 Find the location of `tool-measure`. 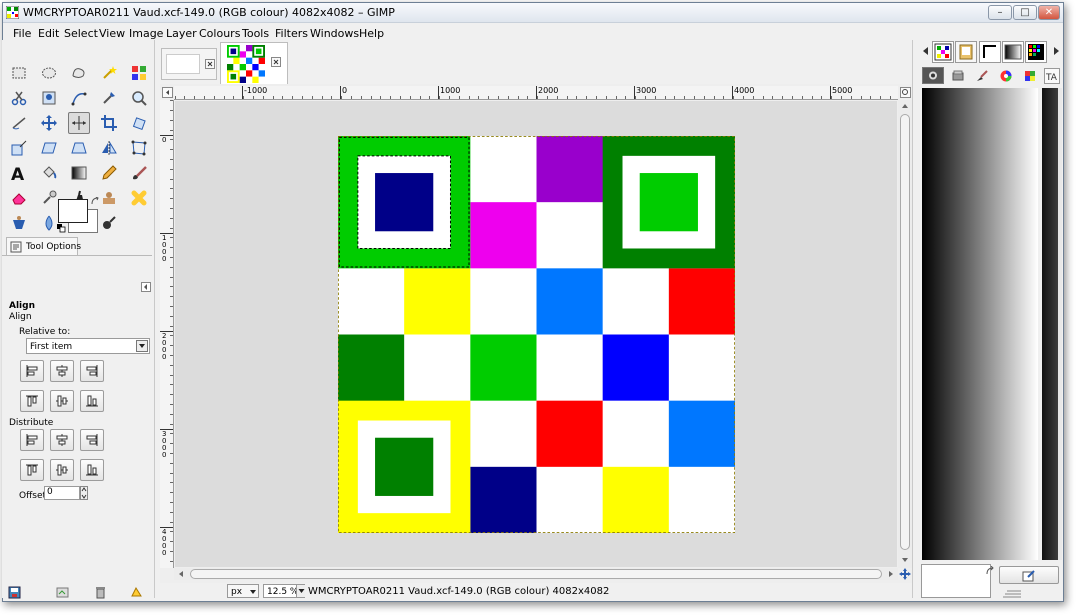

tool-measure is located at coordinates (19, 123).